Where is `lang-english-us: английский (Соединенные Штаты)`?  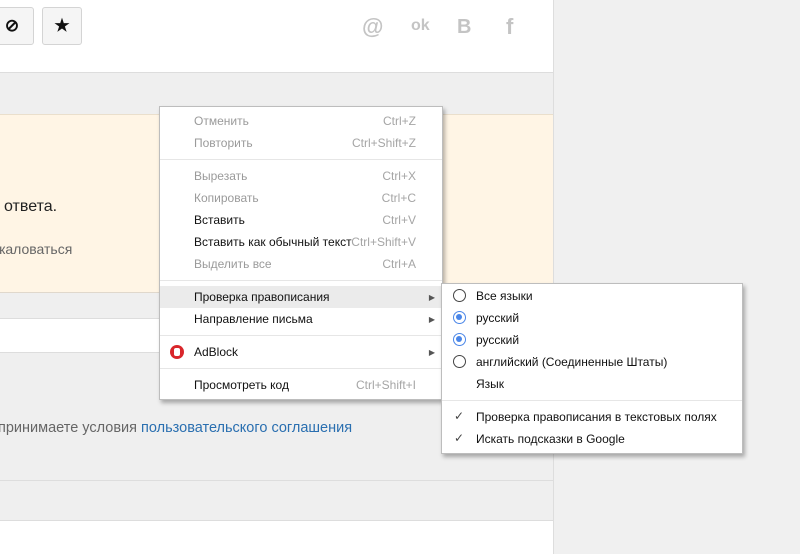
lang-english-us: английский (Соединенные Штаты) is located at coordinates (592, 362).